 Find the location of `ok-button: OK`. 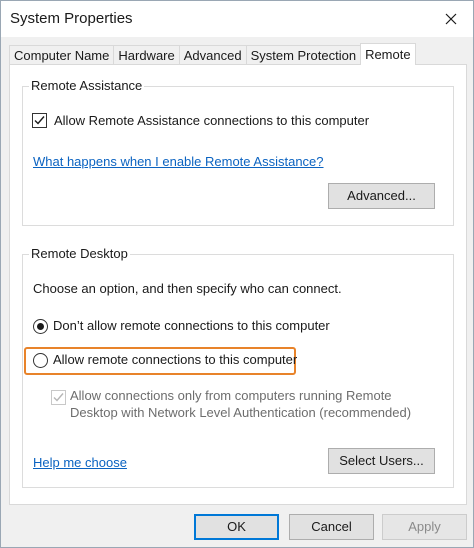

ok-button: OK is located at coordinates (236, 527).